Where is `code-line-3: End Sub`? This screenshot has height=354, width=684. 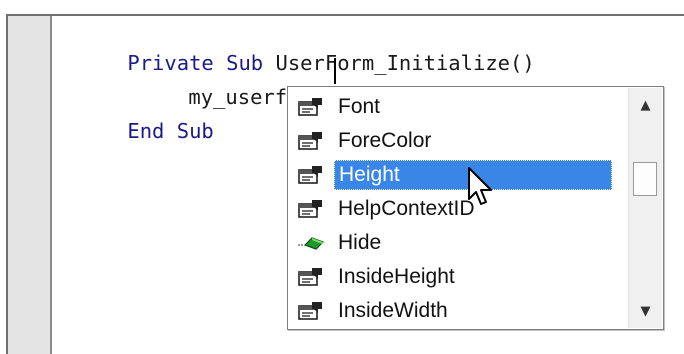 code-line-3: End Sub is located at coordinates (146, 131).